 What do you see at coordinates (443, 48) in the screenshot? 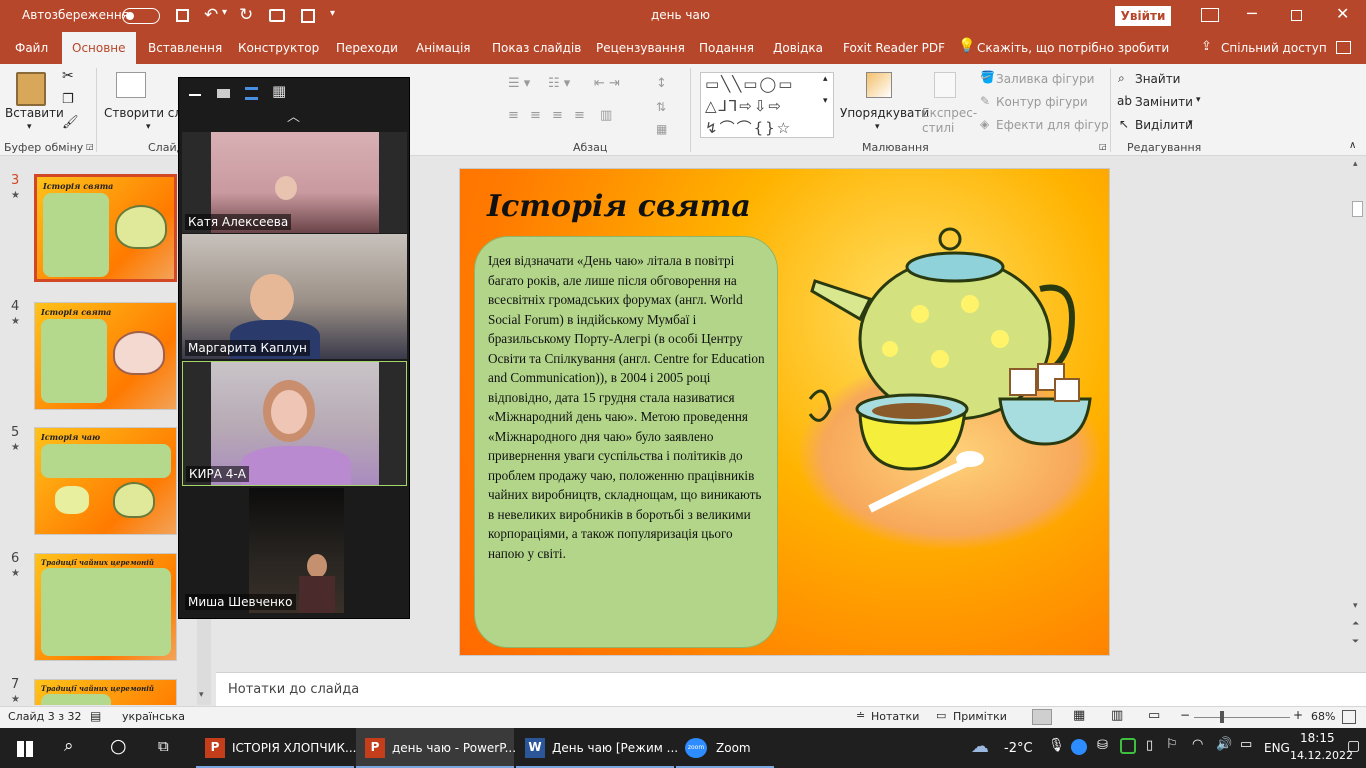
I see `tab-animations: Анімація` at bounding box center [443, 48].